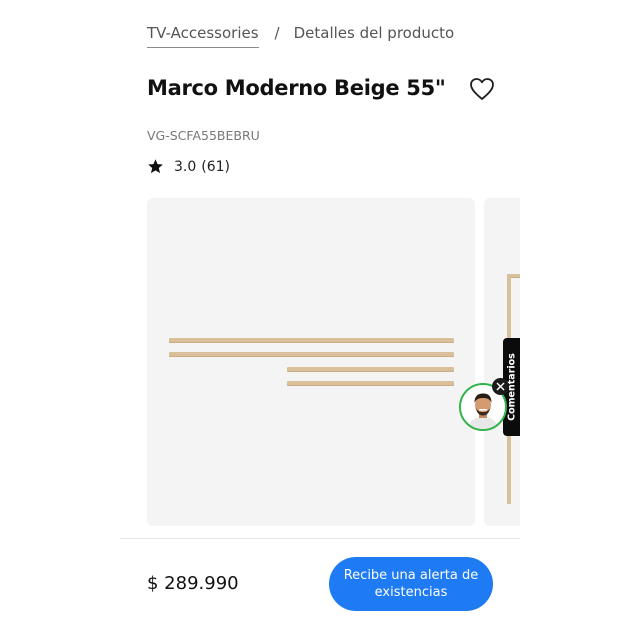 This screenshot has height=640, width=640. I want to click on rating-count: (61), so click(216, 166).